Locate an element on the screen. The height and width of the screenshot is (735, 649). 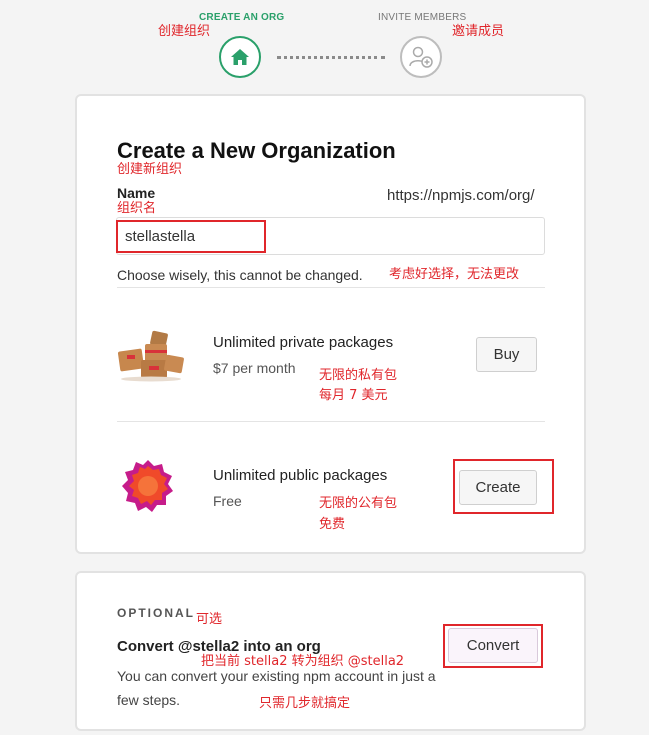
home-icon is located at coordinates (240, 57).